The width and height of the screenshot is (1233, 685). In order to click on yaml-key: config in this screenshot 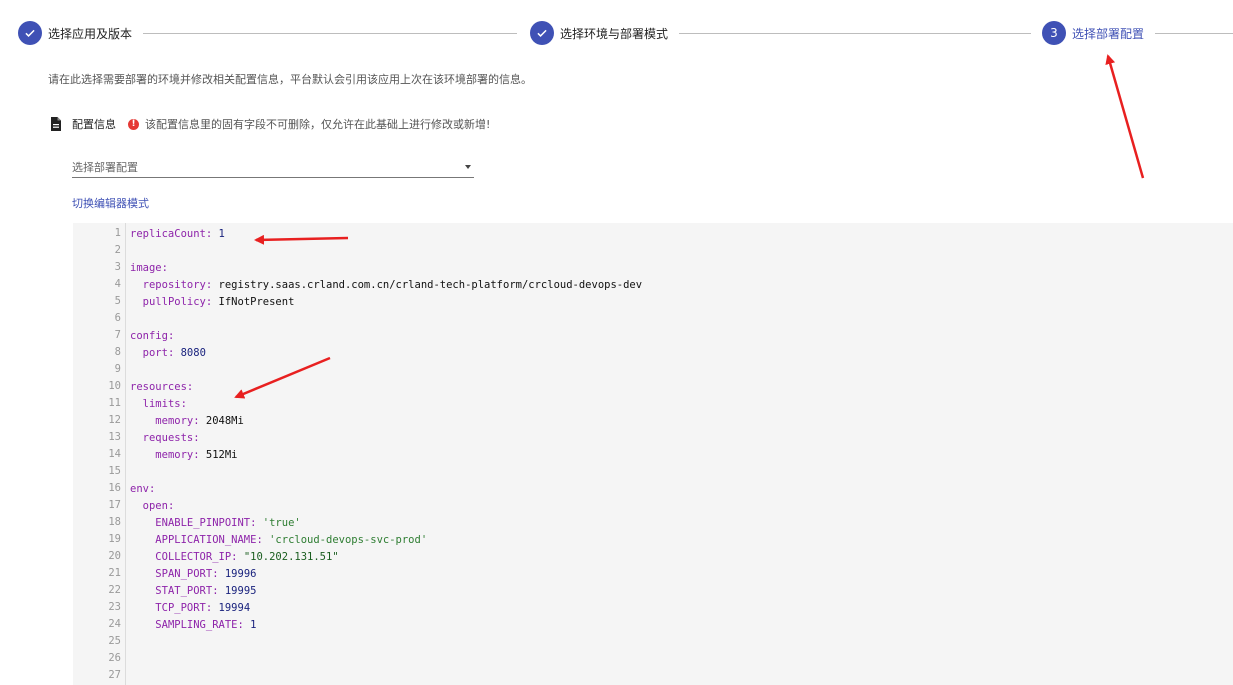, I will do `click(149, 336)`.